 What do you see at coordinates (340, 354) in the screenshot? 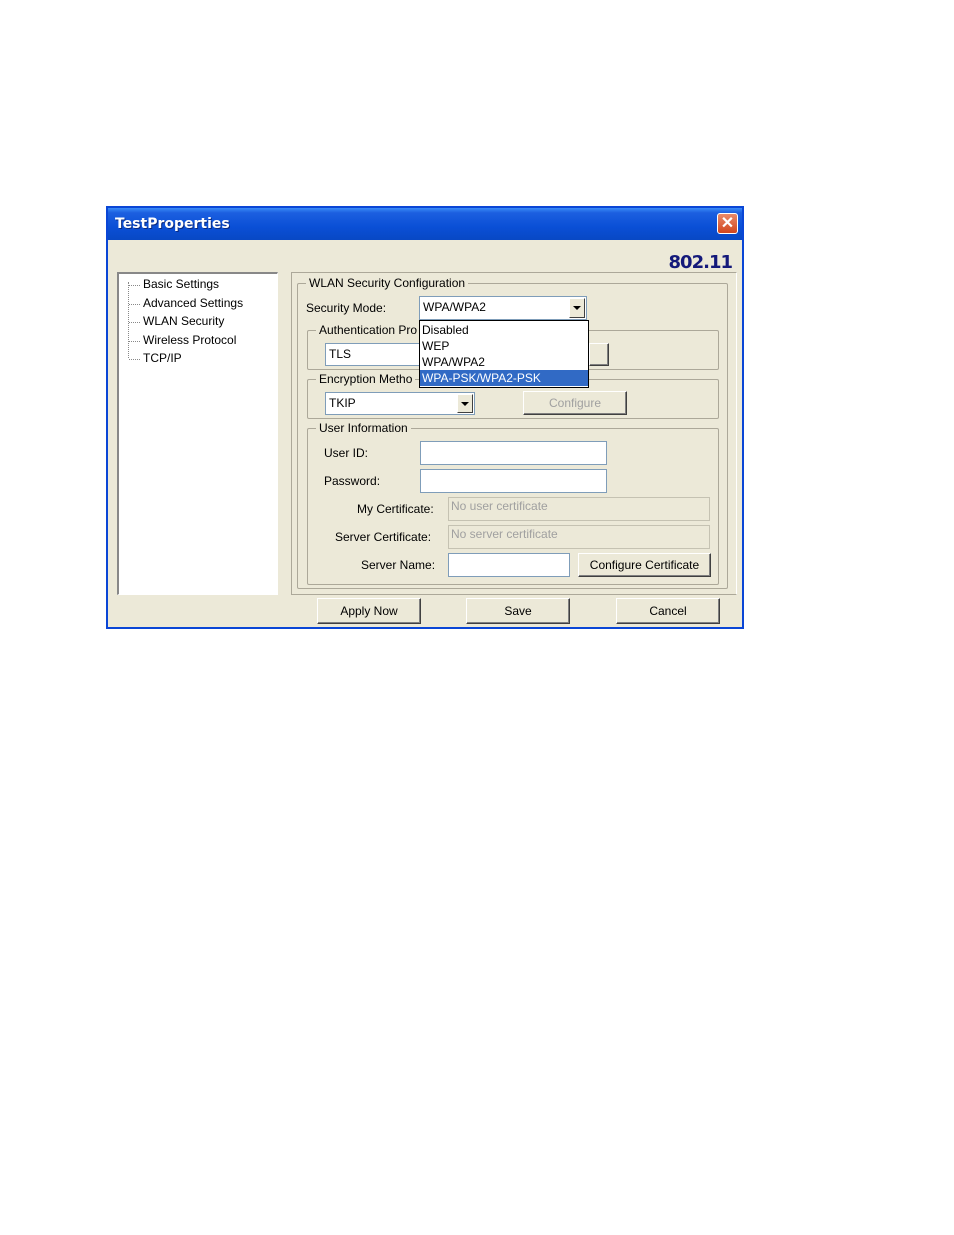
I see `authentication-value: TLS` at bounding box center [340, 354].